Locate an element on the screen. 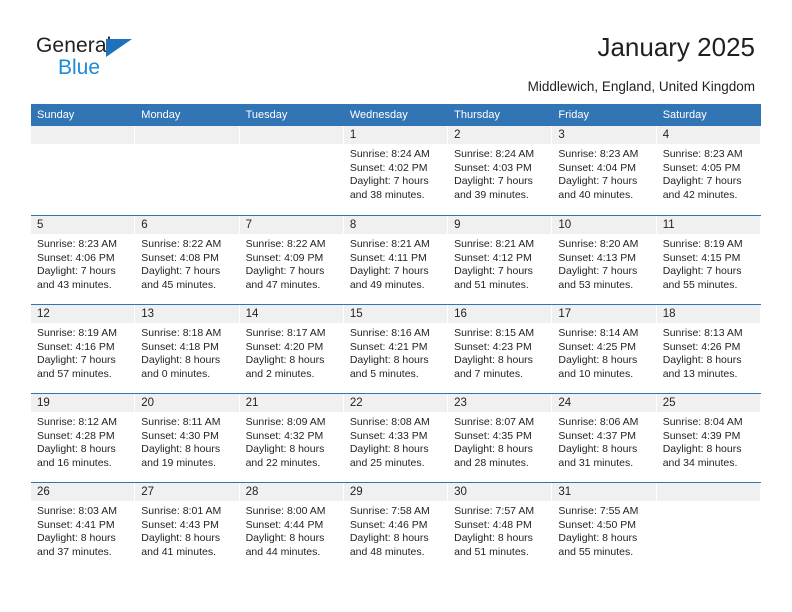 The height and width of the screenshot is (612, 792). daylight-text-cont: and 43 minutes. is located at coordinates (74, 284).